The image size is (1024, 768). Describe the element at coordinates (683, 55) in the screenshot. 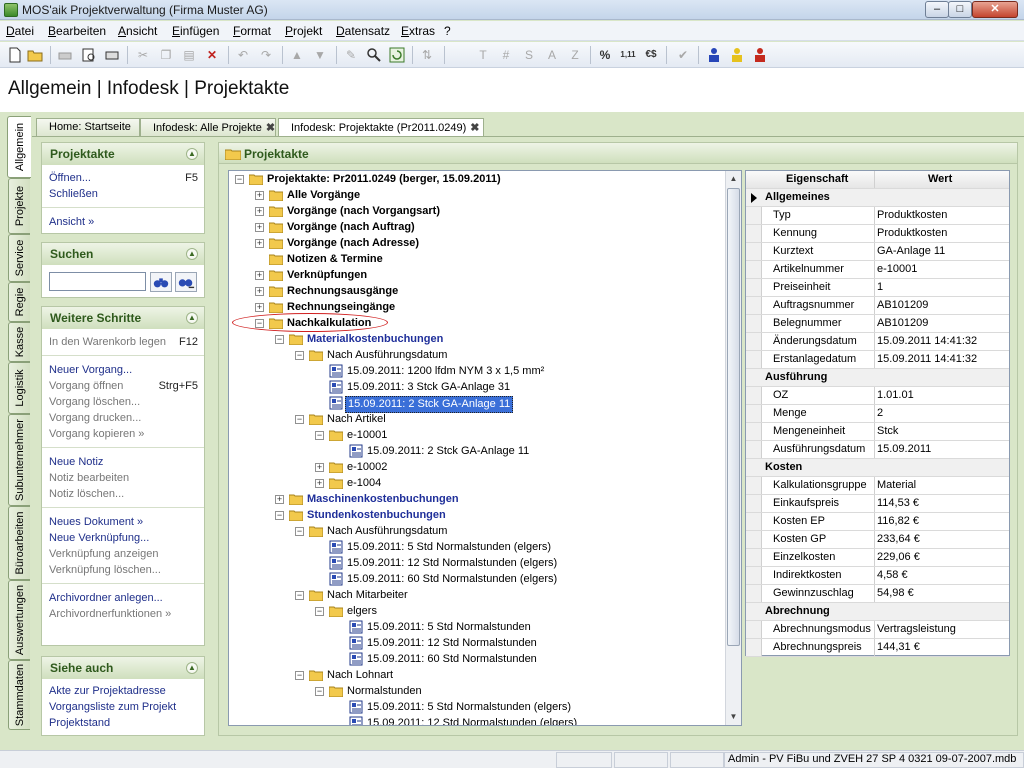

I see `check-icon: ✔` at that location.